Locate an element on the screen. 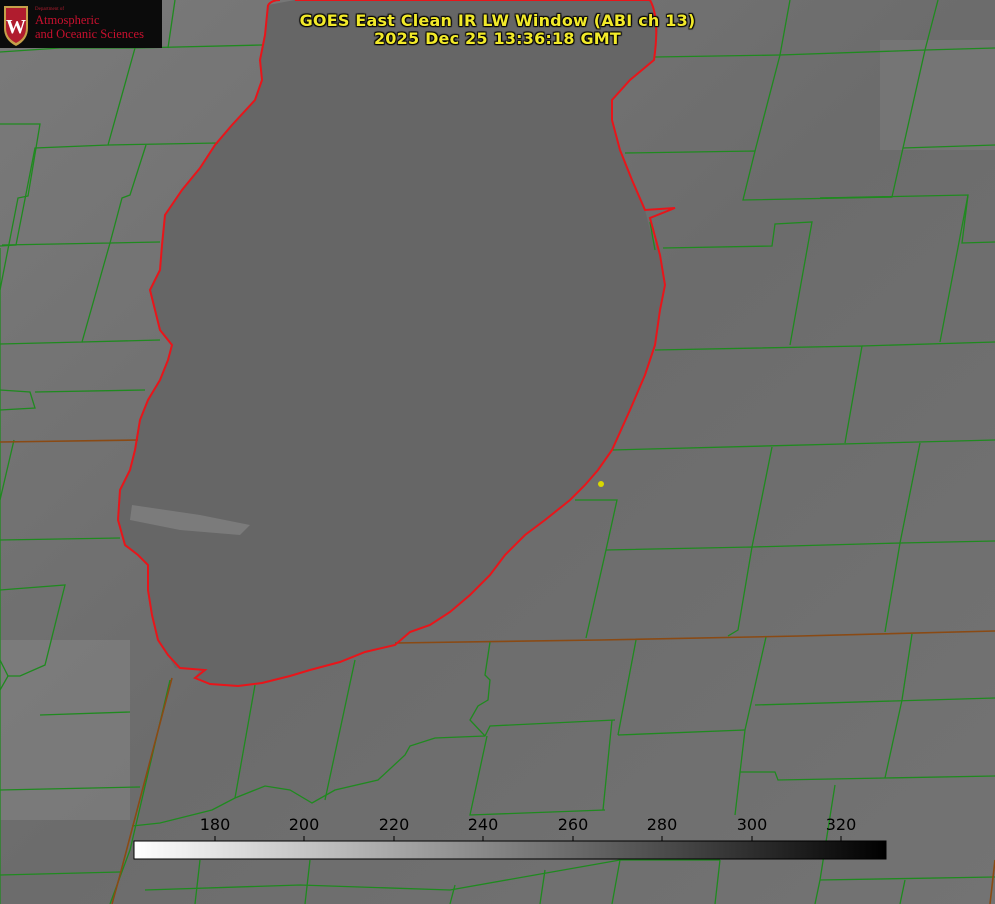 This screenshot has width=995, height=904. colorbar-tick-label: 300 is located at coordinates (752, 824).